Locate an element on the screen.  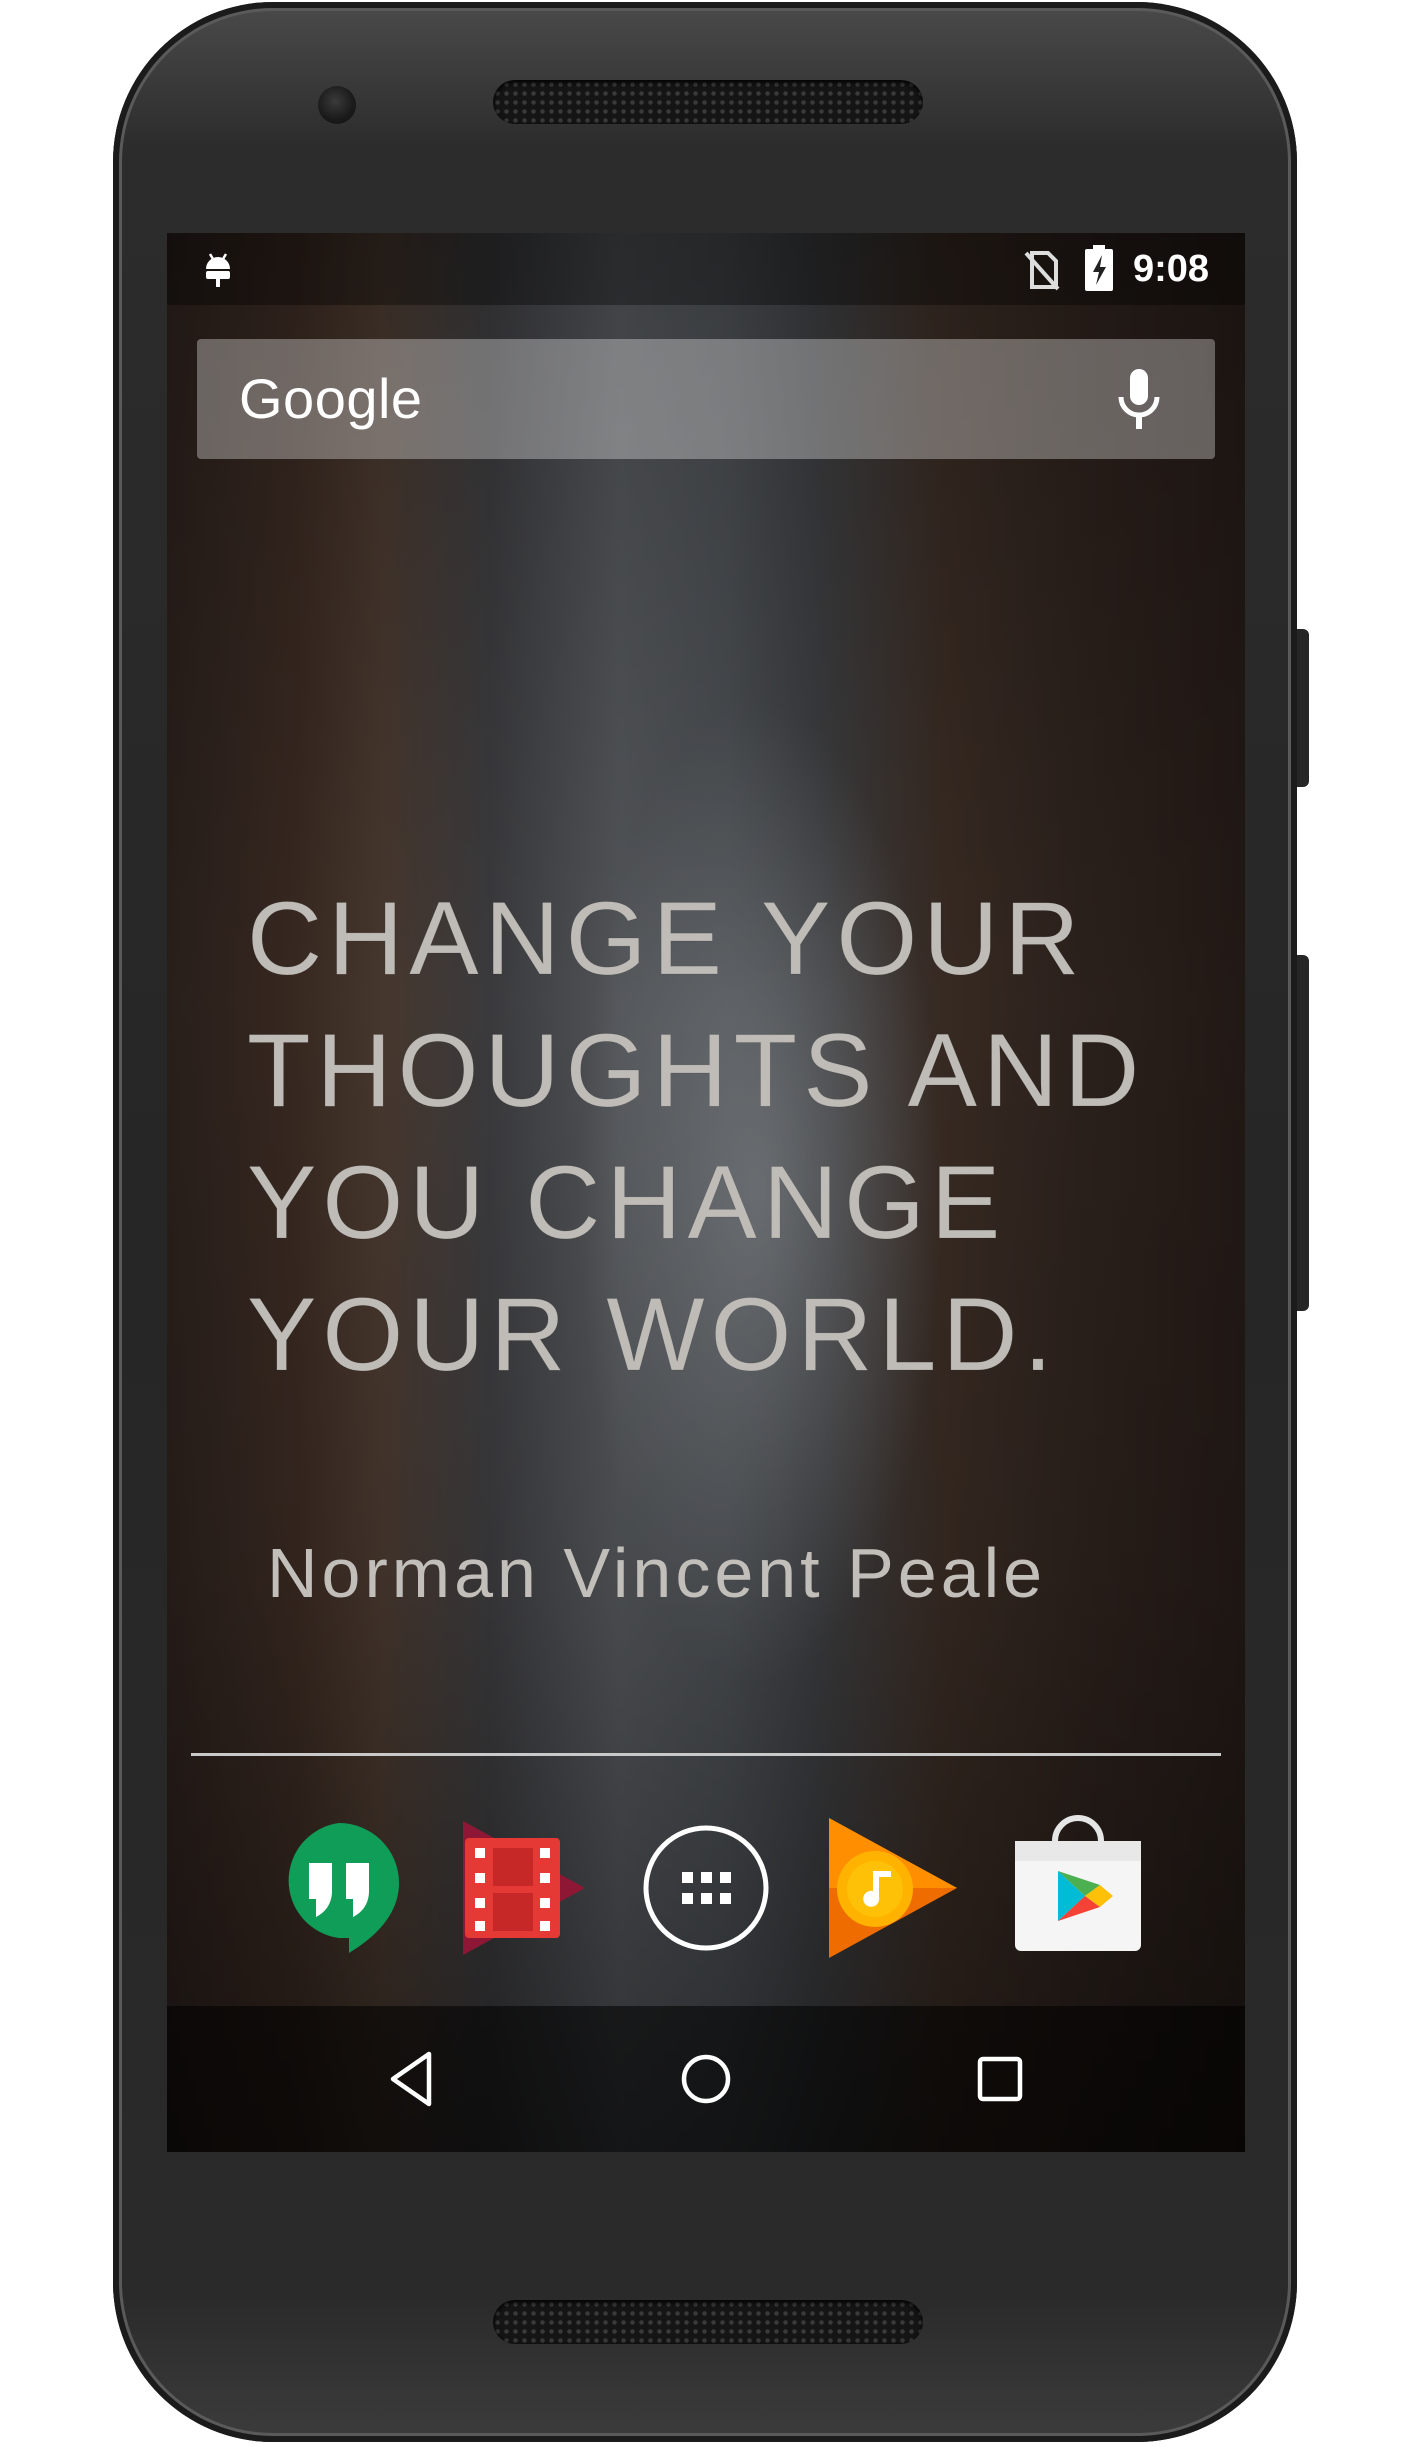
back-icon is located at coordinates (412, 2079).